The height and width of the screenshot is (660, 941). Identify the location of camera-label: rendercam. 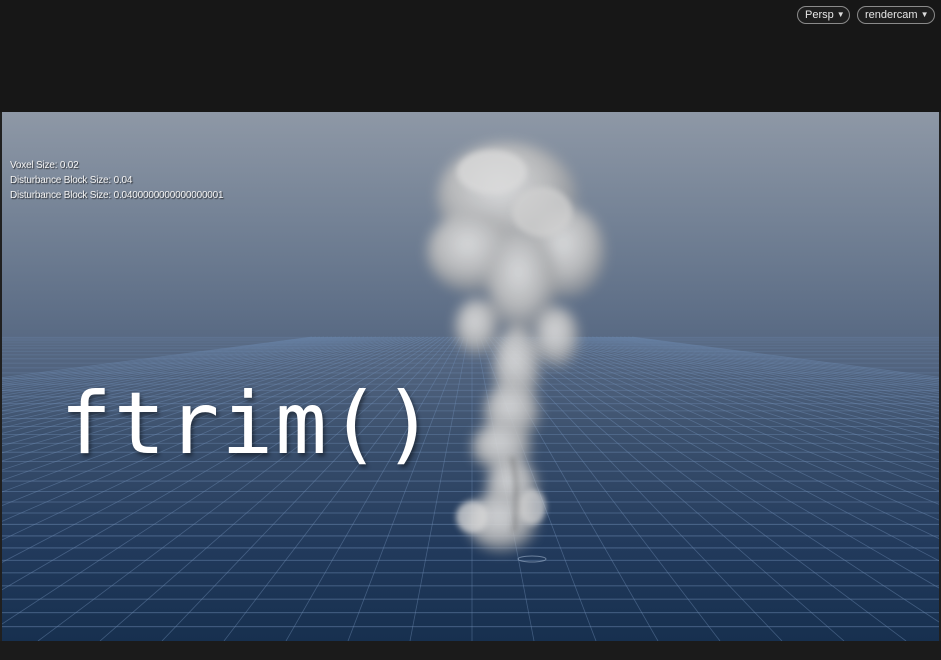
(891, 15).